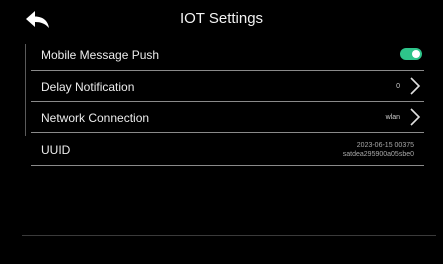 The width and height of the screenshot is (443, 264). Describe the element at coordinates (385, 145) in the screenshot. I see `uuid-value-line1: 2023-06-15 00375` at that location.